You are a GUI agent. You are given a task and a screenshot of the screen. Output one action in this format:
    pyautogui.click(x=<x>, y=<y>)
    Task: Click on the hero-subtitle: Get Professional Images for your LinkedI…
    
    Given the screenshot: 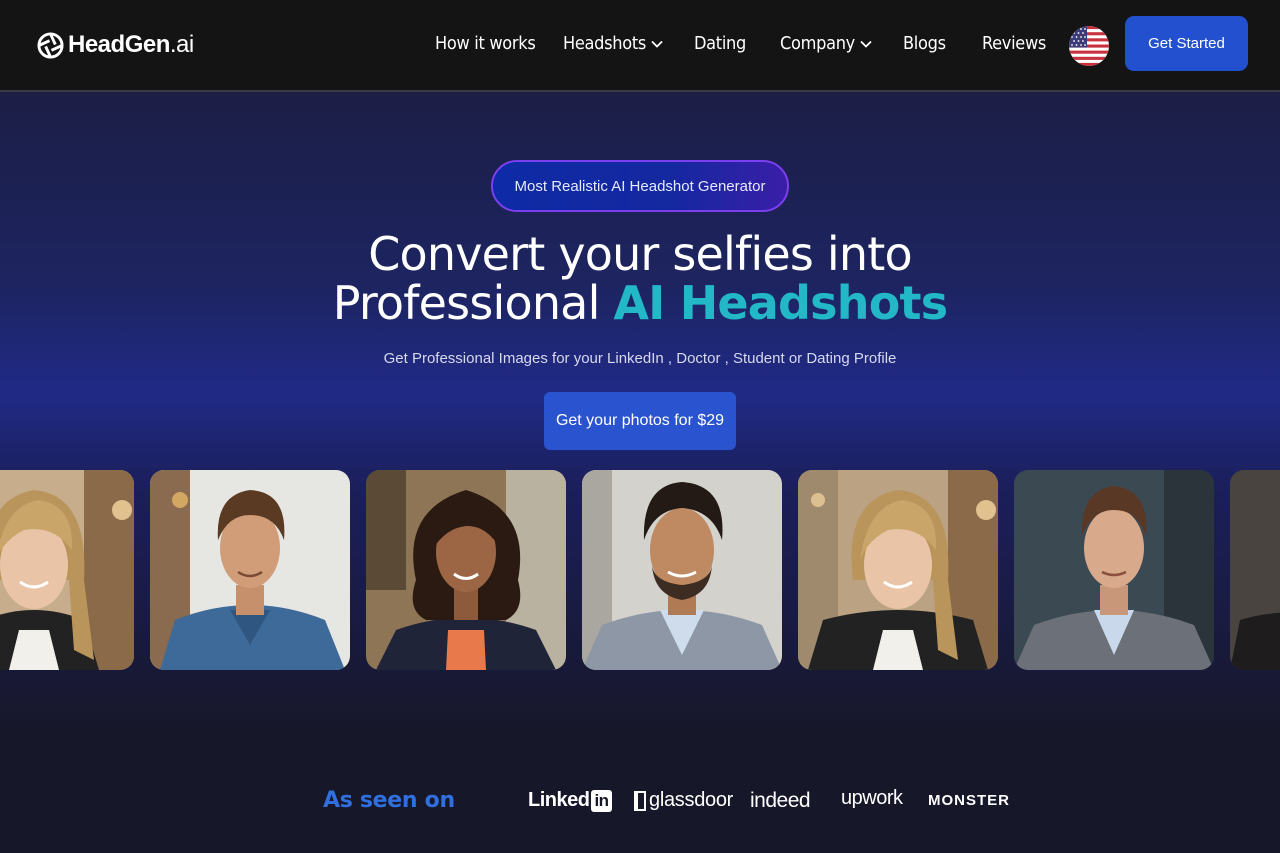 What is the action you would take?
    pyautogui.click(x=640, y=358)
    